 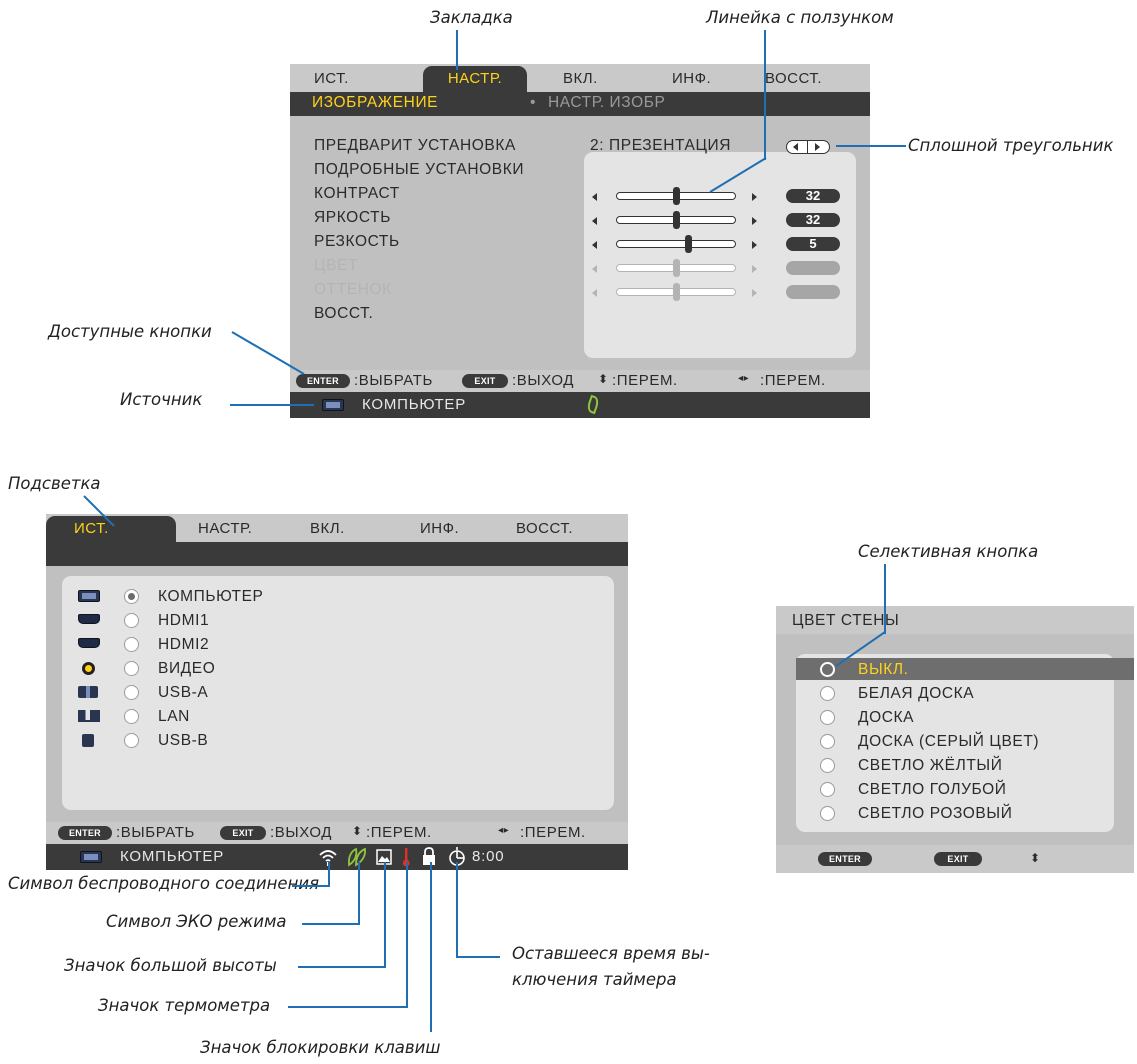 What do you see at coordinates (336, 265) in the screenshot?
I see `menu-item-color: ЦВЕТ` at bounding box center [336, 265].